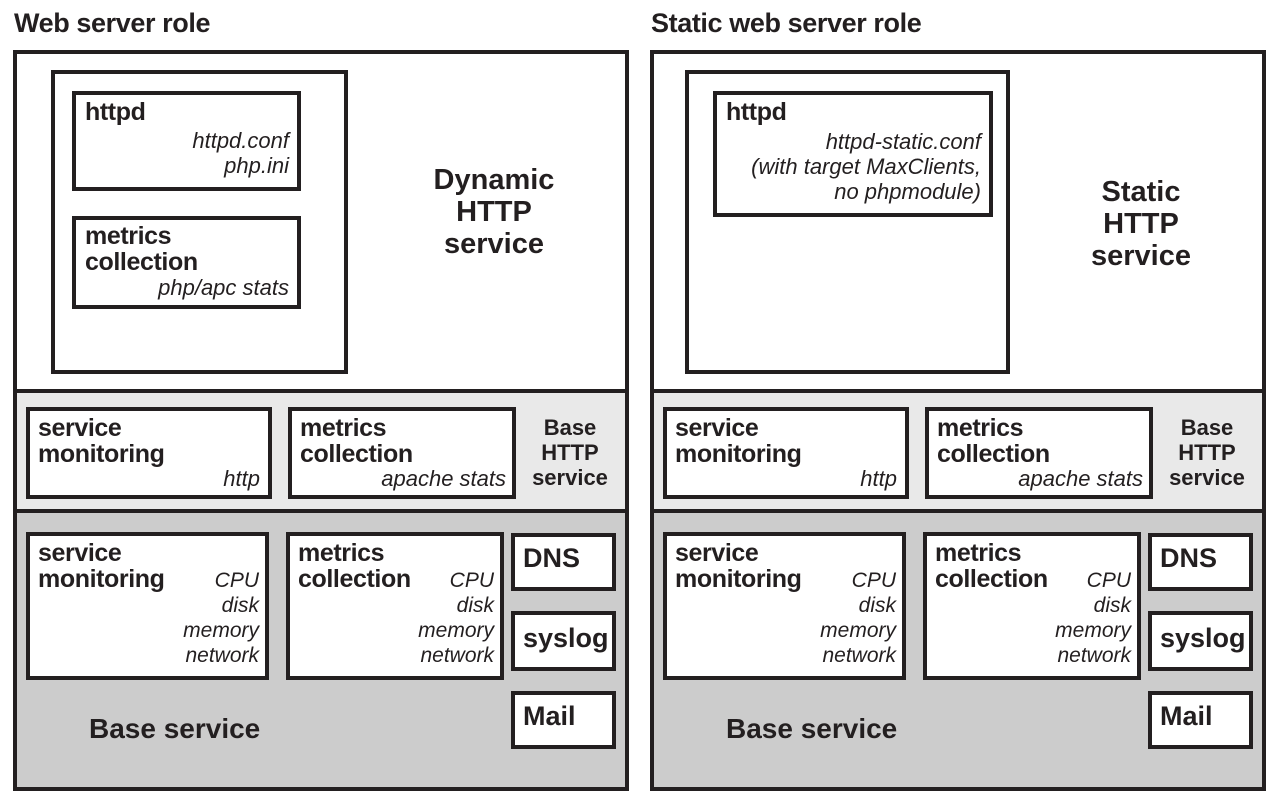  Describe the element at coordinates (566, 638) in the screenshot. I see `left-syslog-label: syslog` at that location.